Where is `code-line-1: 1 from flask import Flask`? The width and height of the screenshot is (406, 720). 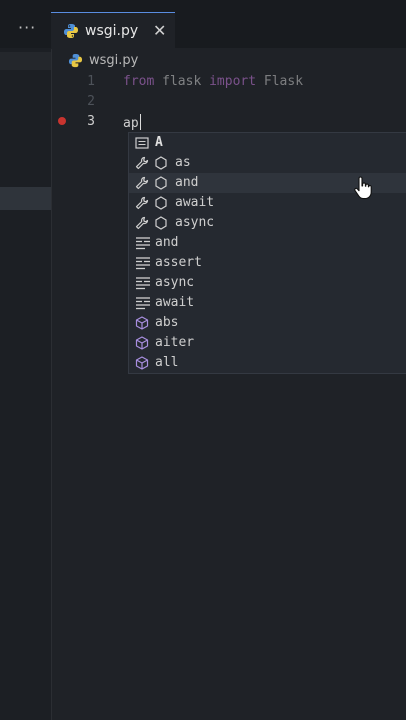
code-line-1: 1 from flask import Flask is located at coordinates (228, 82).